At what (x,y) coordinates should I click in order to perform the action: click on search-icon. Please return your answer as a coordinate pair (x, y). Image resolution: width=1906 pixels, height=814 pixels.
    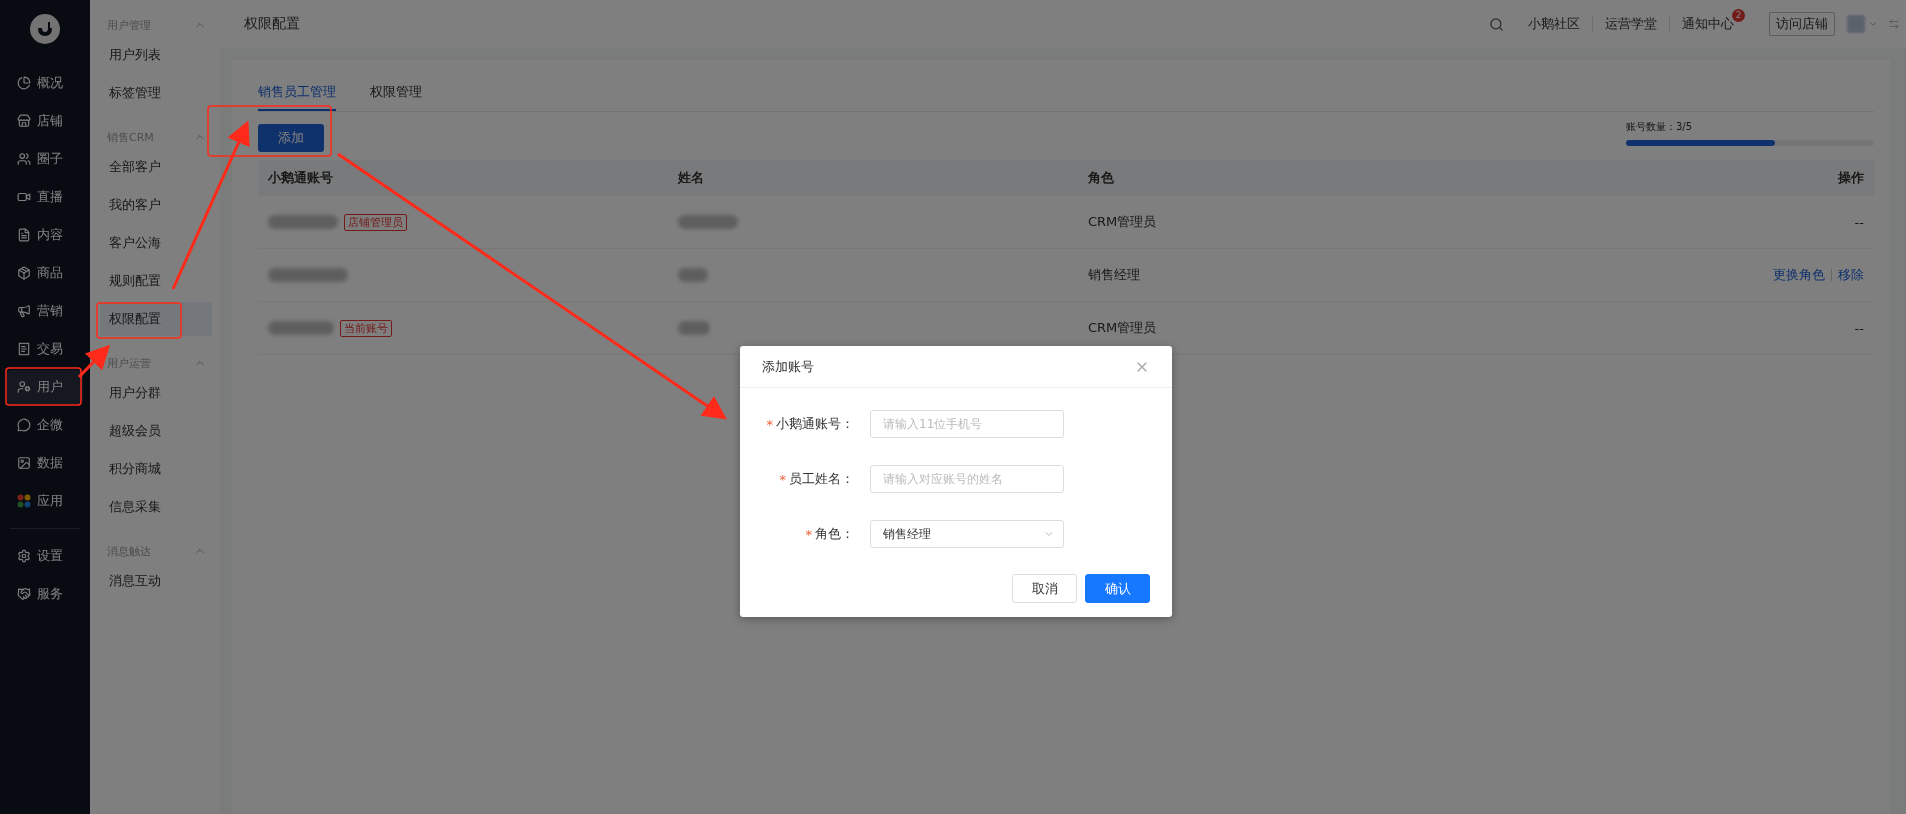
    Looking at the image, I should click on (1496, 24).